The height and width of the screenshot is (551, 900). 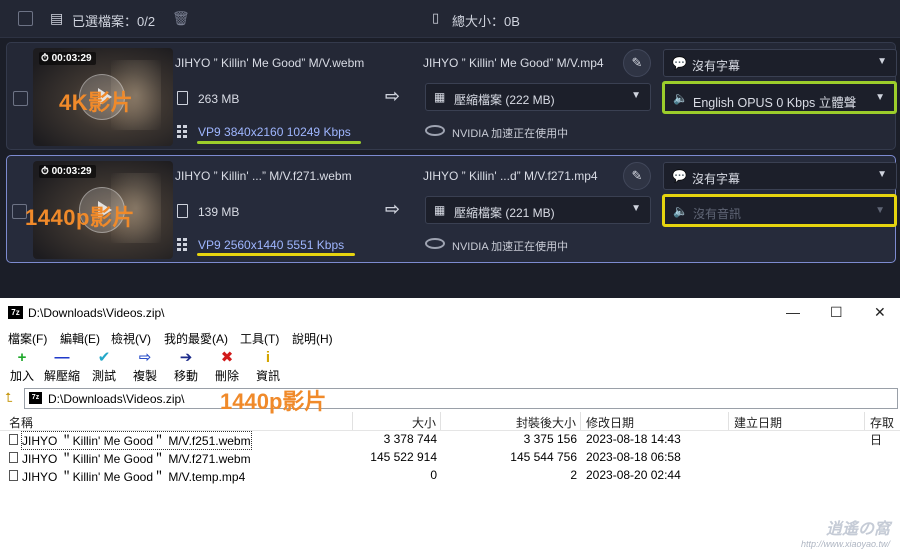 What do you see at coordinates (186, 357) in the screenshot?
I see `move-arrow-icon: ➔` at bounding box center [186, 357].